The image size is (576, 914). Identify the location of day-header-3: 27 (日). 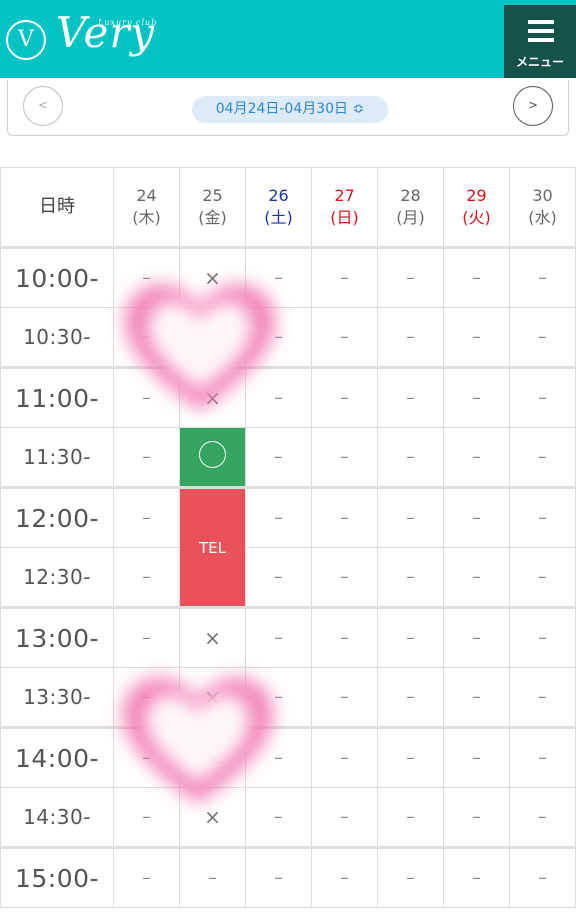
(344, 207).